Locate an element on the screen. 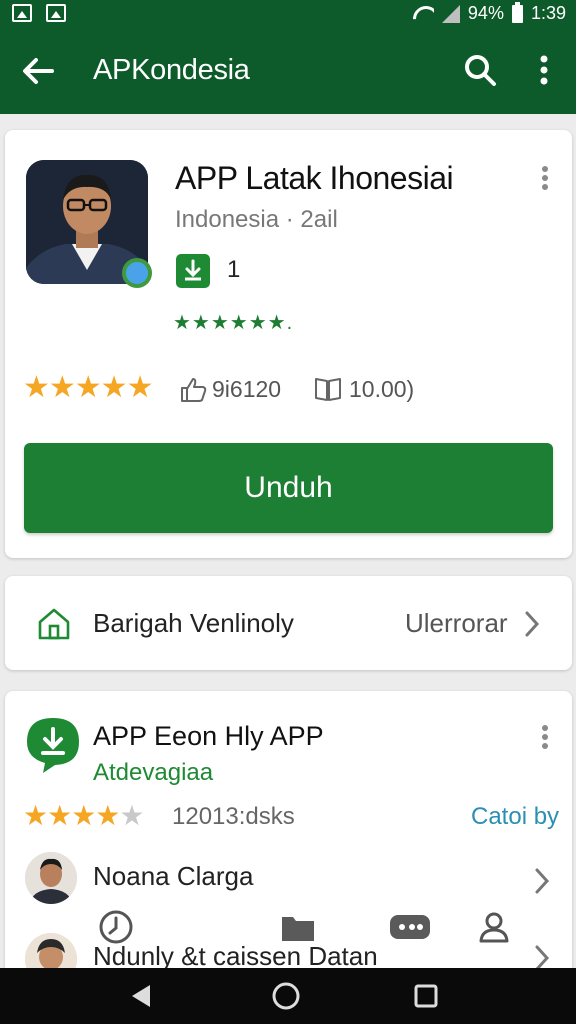 The image size is (576, 1024). related-reviews-count: 12013:dsks is located at coordinates (233, 816).